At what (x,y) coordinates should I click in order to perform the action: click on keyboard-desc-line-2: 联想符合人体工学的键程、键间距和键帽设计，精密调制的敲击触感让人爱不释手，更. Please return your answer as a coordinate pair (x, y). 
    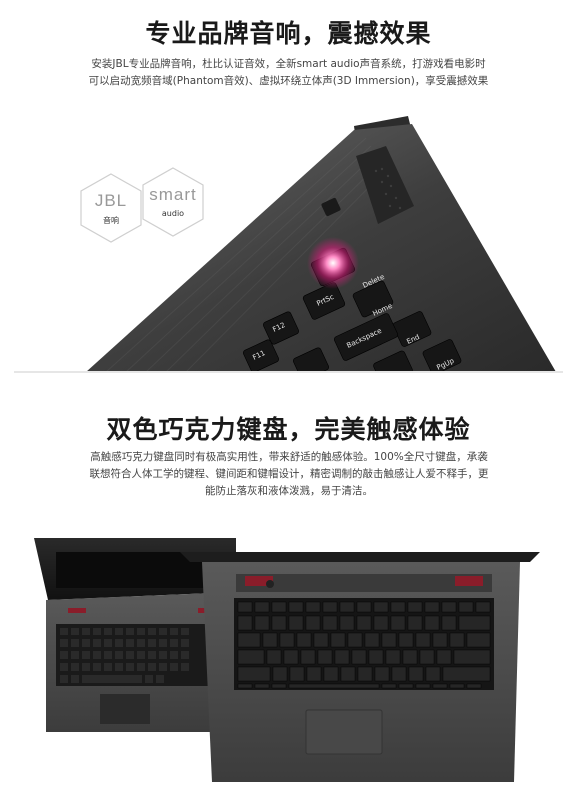
    Looking at the image, I should click on (289, 474).